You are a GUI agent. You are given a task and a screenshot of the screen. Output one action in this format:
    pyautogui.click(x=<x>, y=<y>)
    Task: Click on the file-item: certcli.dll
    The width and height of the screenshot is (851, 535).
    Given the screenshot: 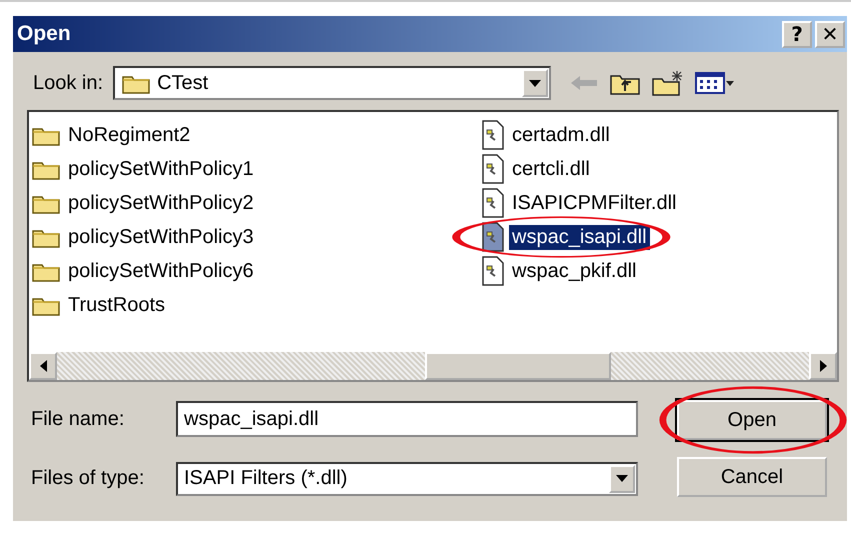 What is the action you would take?
    pyautogui.click(x=551, y=169)
    